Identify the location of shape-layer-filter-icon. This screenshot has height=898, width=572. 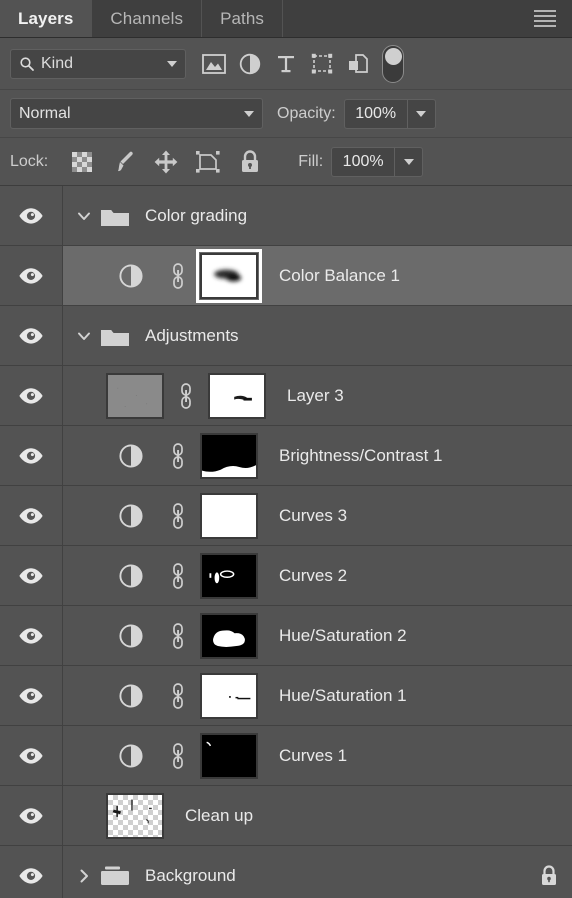
(322, 64).